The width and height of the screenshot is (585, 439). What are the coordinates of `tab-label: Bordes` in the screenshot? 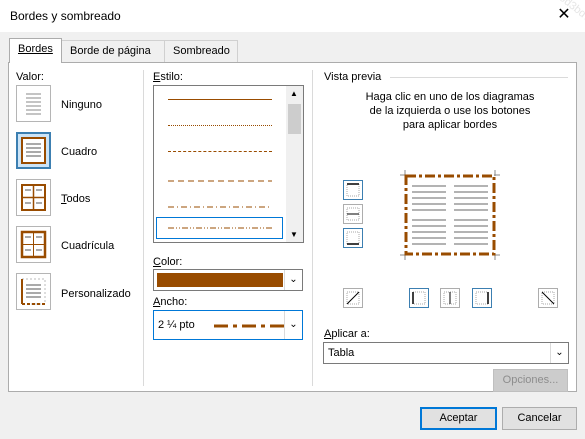 It's located at (35, 49).